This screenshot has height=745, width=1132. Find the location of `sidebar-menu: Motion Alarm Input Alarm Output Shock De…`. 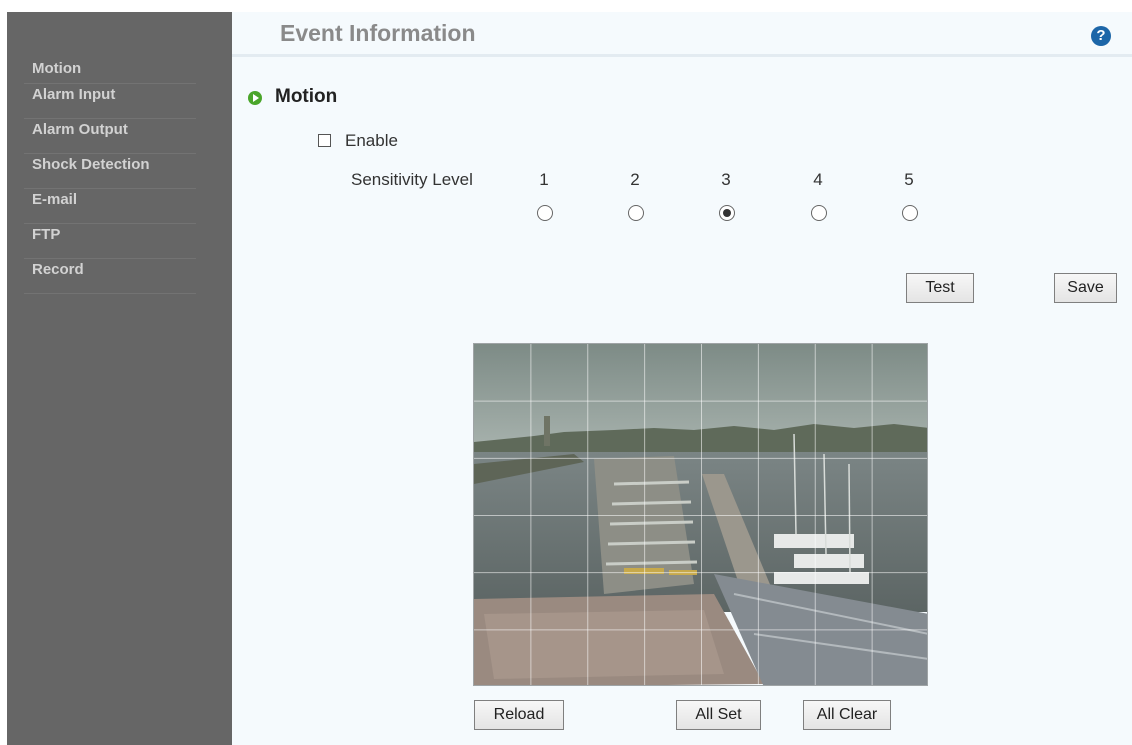

sidebar-menu: Motion Alarm Input Alarm Output Shock De… is located at coordinates (110, 176).